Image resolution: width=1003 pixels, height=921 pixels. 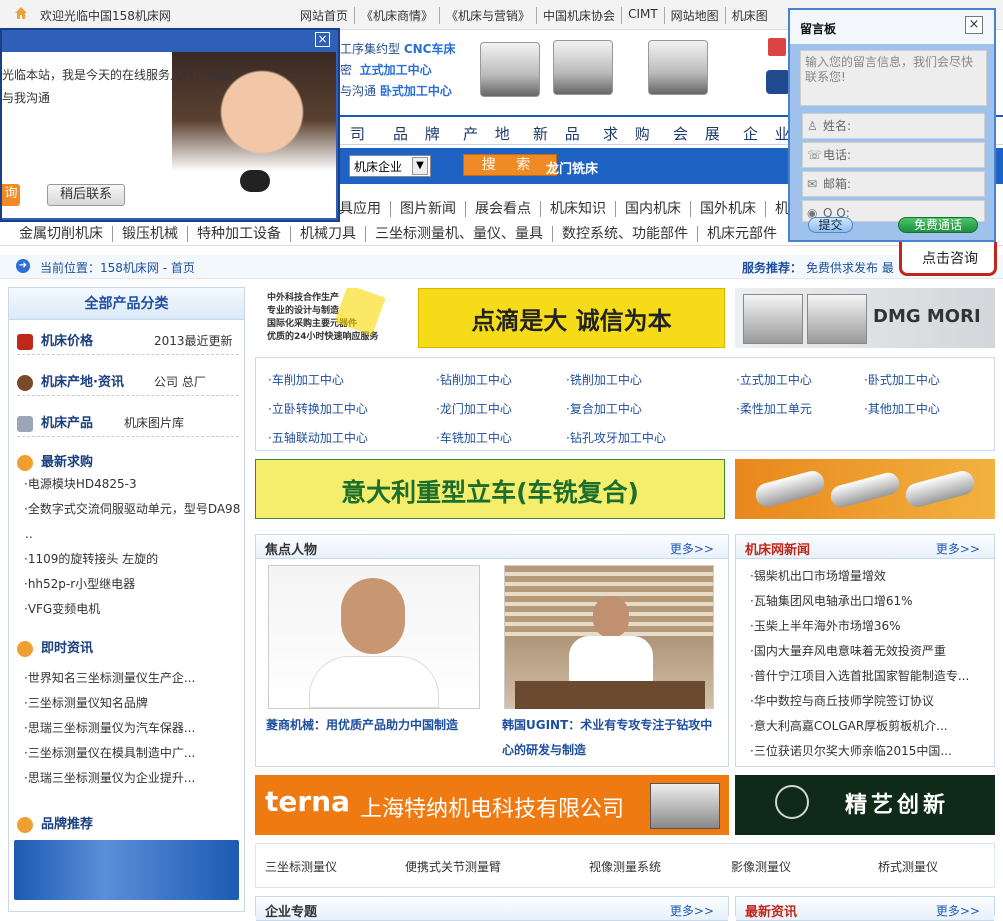 I want to click on tab-cmm: 三坐标测量仪, so click(x=301, y=866).